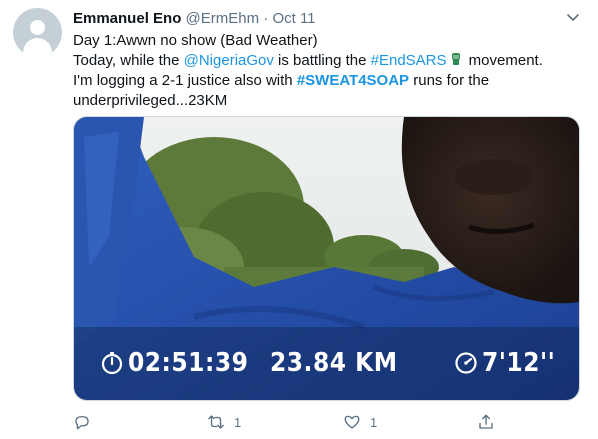  I want to click on like-count: 1, so click(374, 422).